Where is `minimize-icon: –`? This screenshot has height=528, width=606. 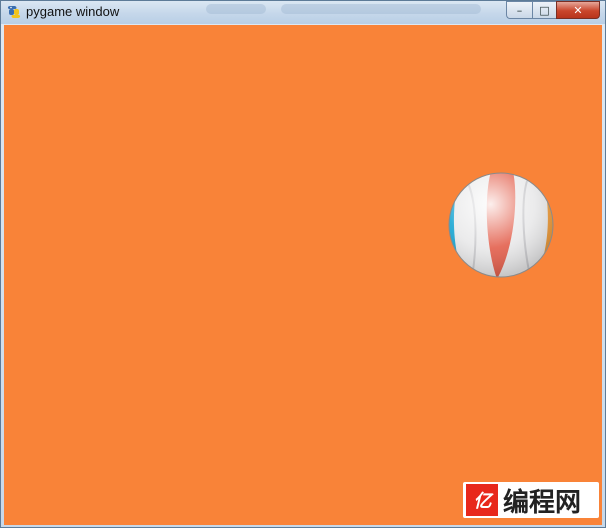
minimize-icon: – is located at coordinates (519, 10).